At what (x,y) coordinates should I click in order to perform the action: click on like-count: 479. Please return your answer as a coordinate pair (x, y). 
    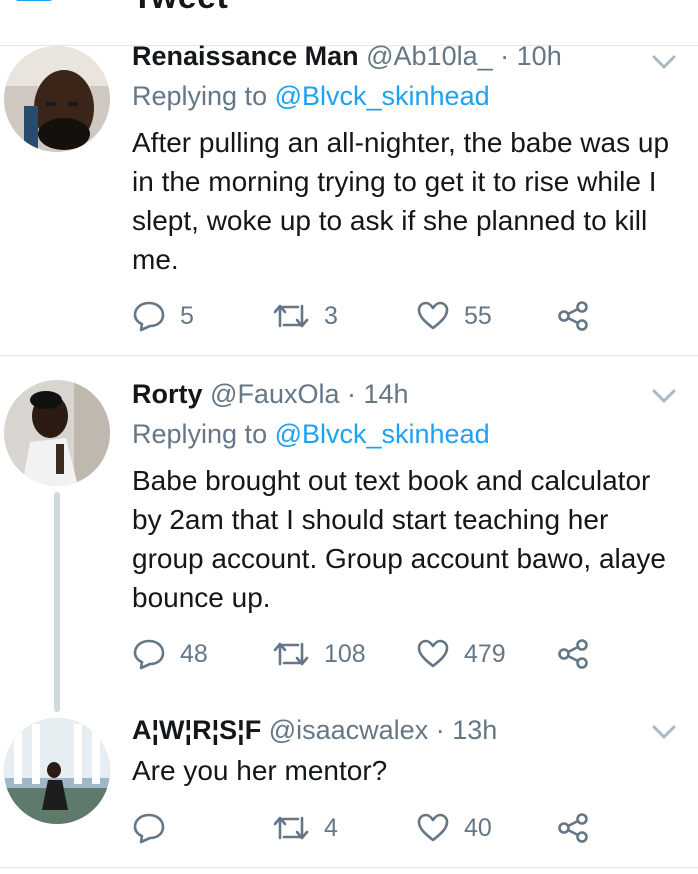
    Looking at the image, I should click on (485, 653).